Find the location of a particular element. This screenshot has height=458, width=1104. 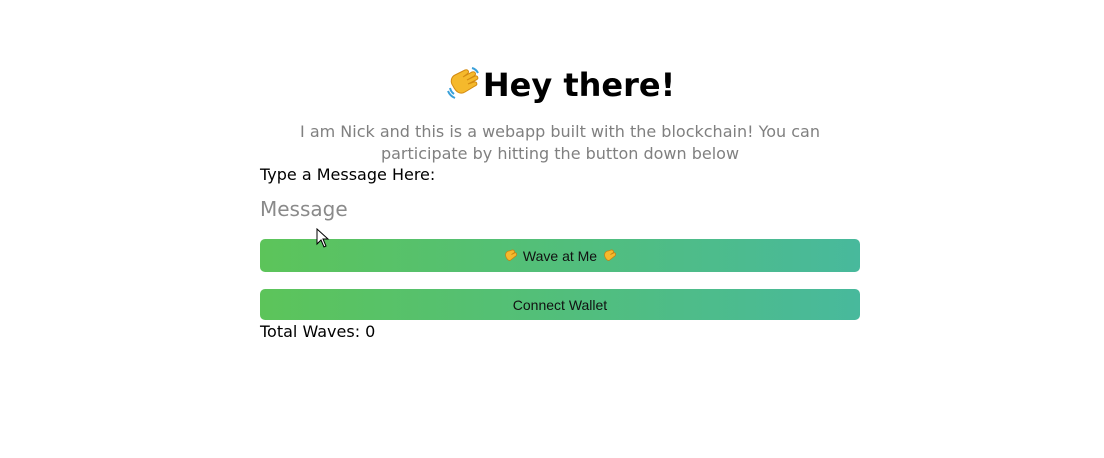

total-waves: Total Waves: 0 is located at coordinates (318, 331).